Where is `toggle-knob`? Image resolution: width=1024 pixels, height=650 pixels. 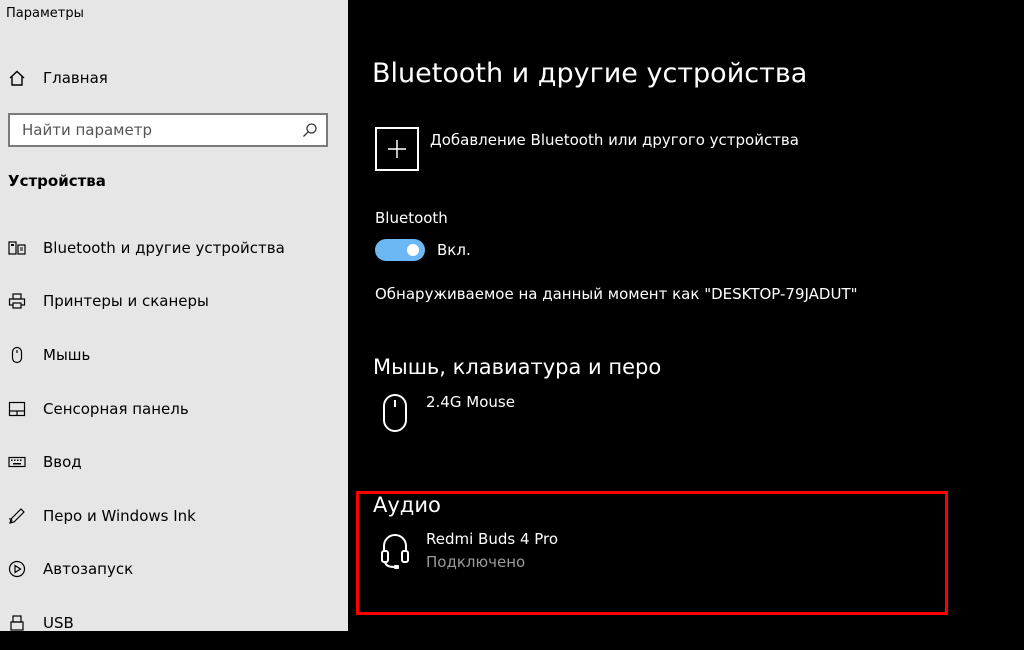
toggle-knob is located at coordinates (413, 250).